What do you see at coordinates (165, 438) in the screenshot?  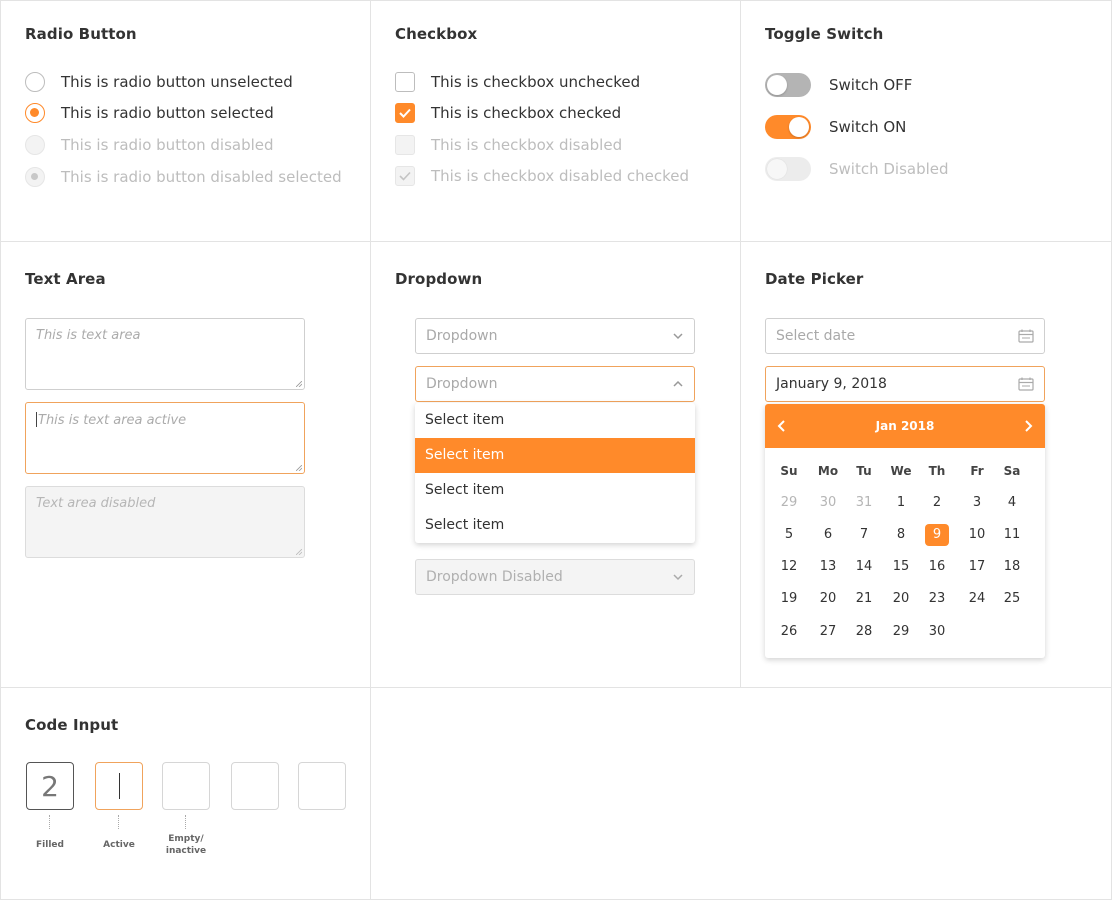 I see `text-area-active: This is text area active` at bounding box center [165, 438].